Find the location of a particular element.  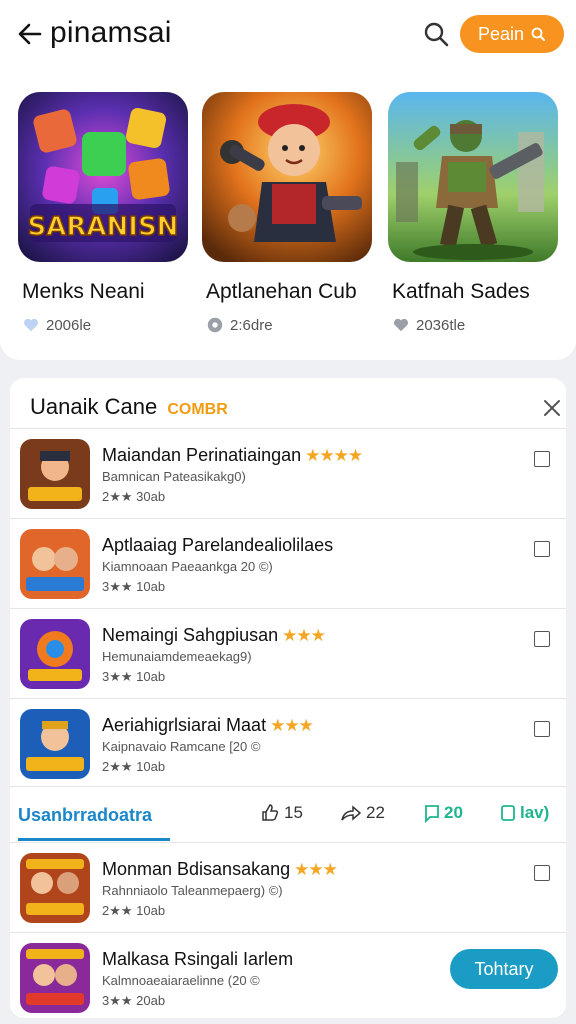

featured-title-1: Menks Neani is located at coordinates (83, 292).